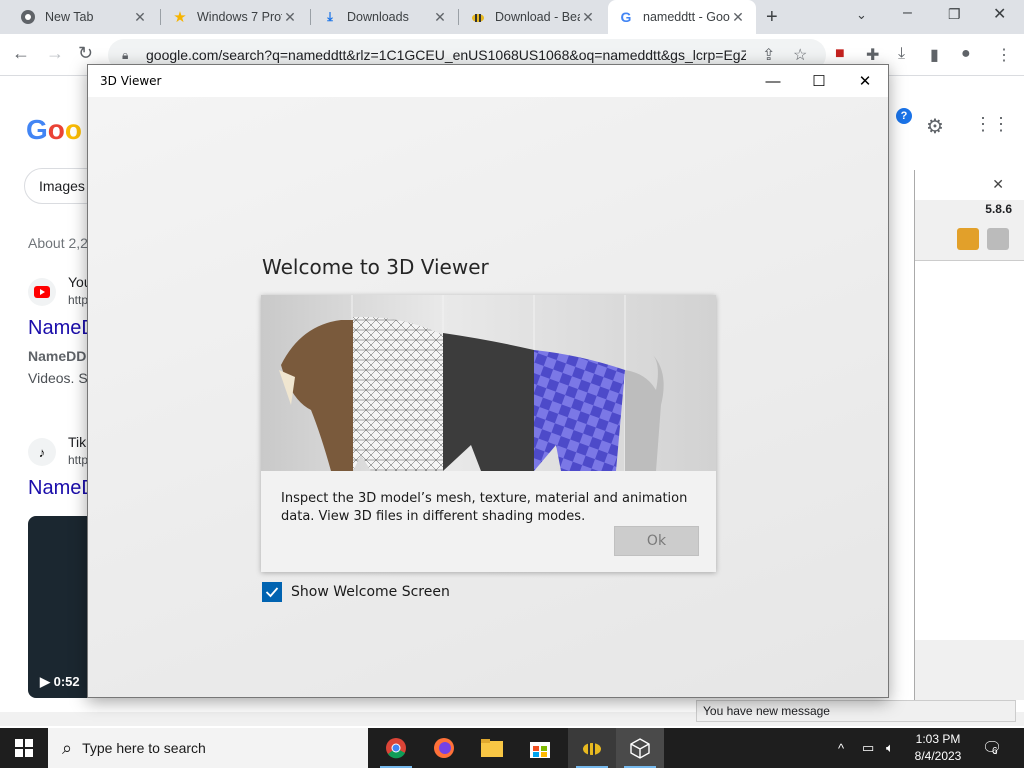 This screenshot has width=1024, height=768. I want to click on notification-center-icon: 🗨︎ 6, so click(992, 748).